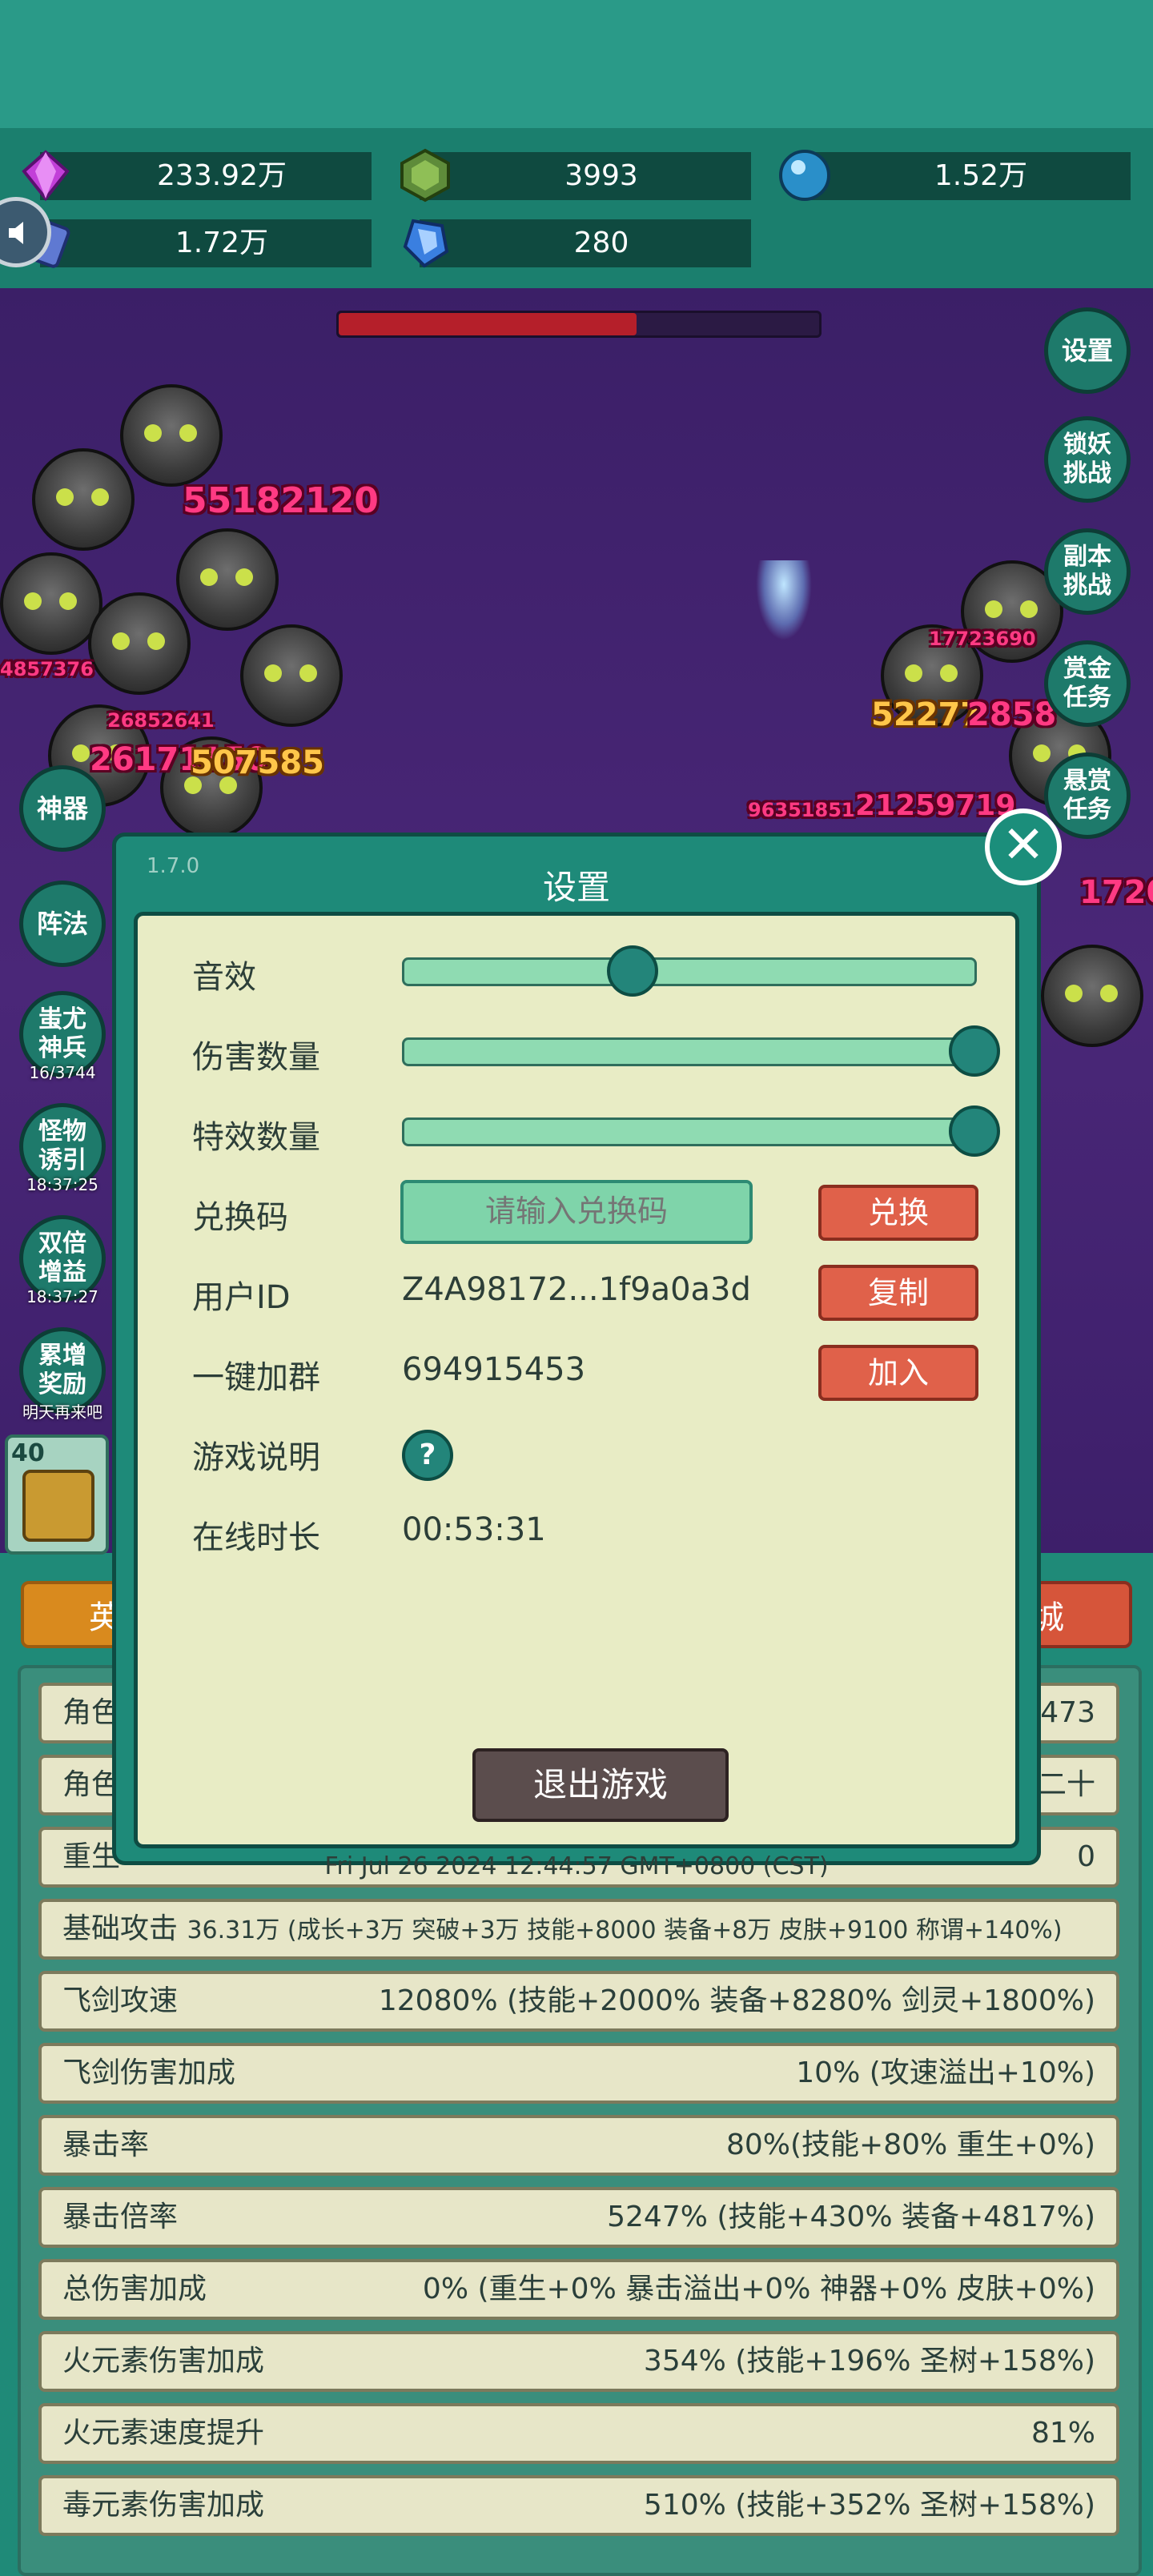  Describe the element at coordinates (784, 600) in the screenshot. I see `tornado-effect` at that location.